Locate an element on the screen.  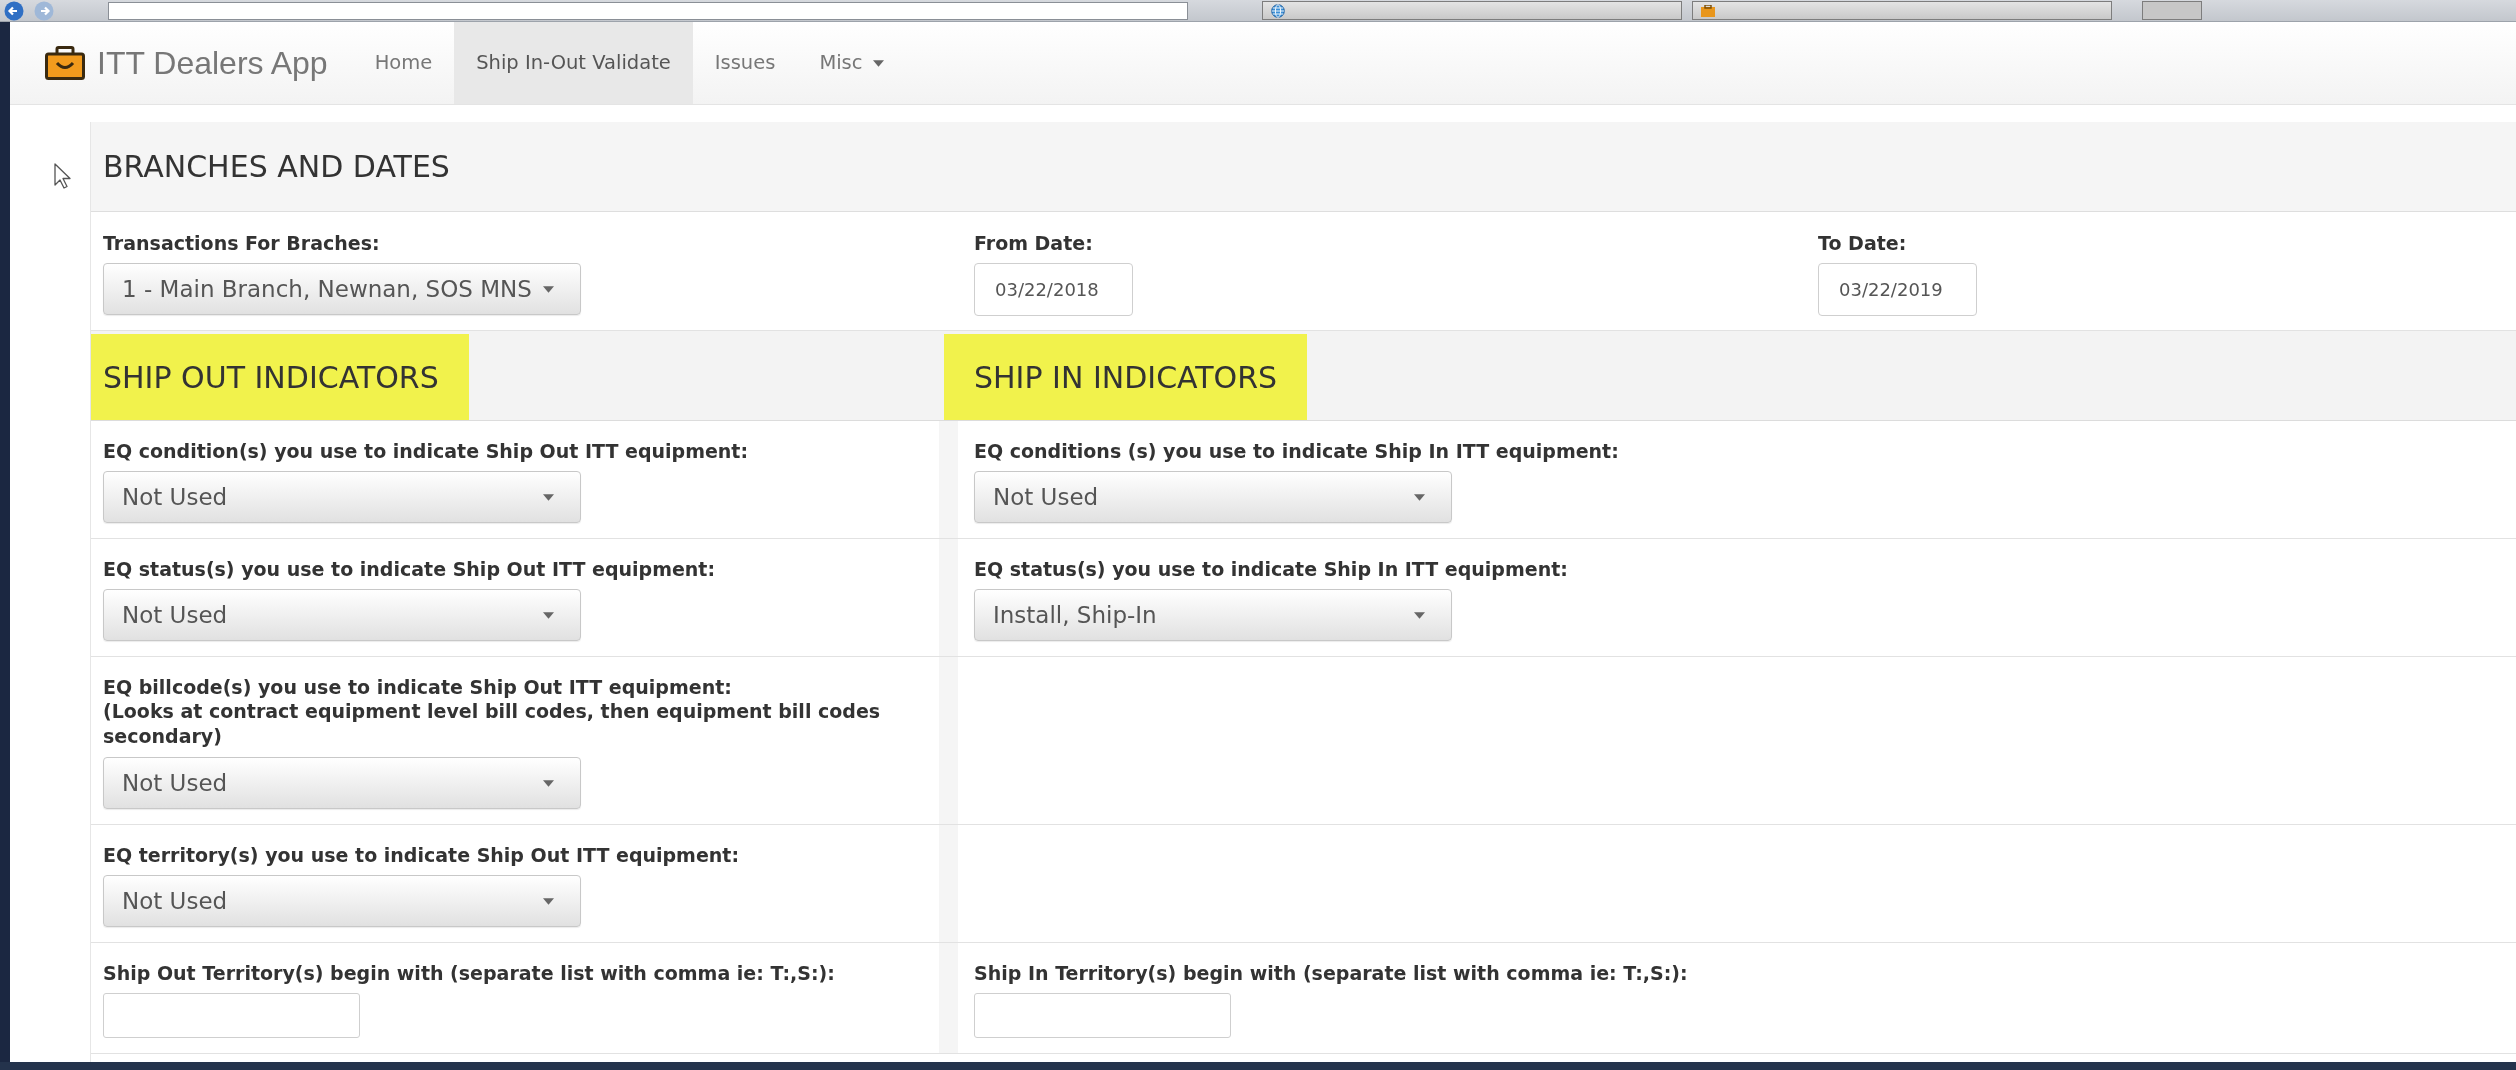
nav-dropdown: Misc is located at coordinates (851, 63).